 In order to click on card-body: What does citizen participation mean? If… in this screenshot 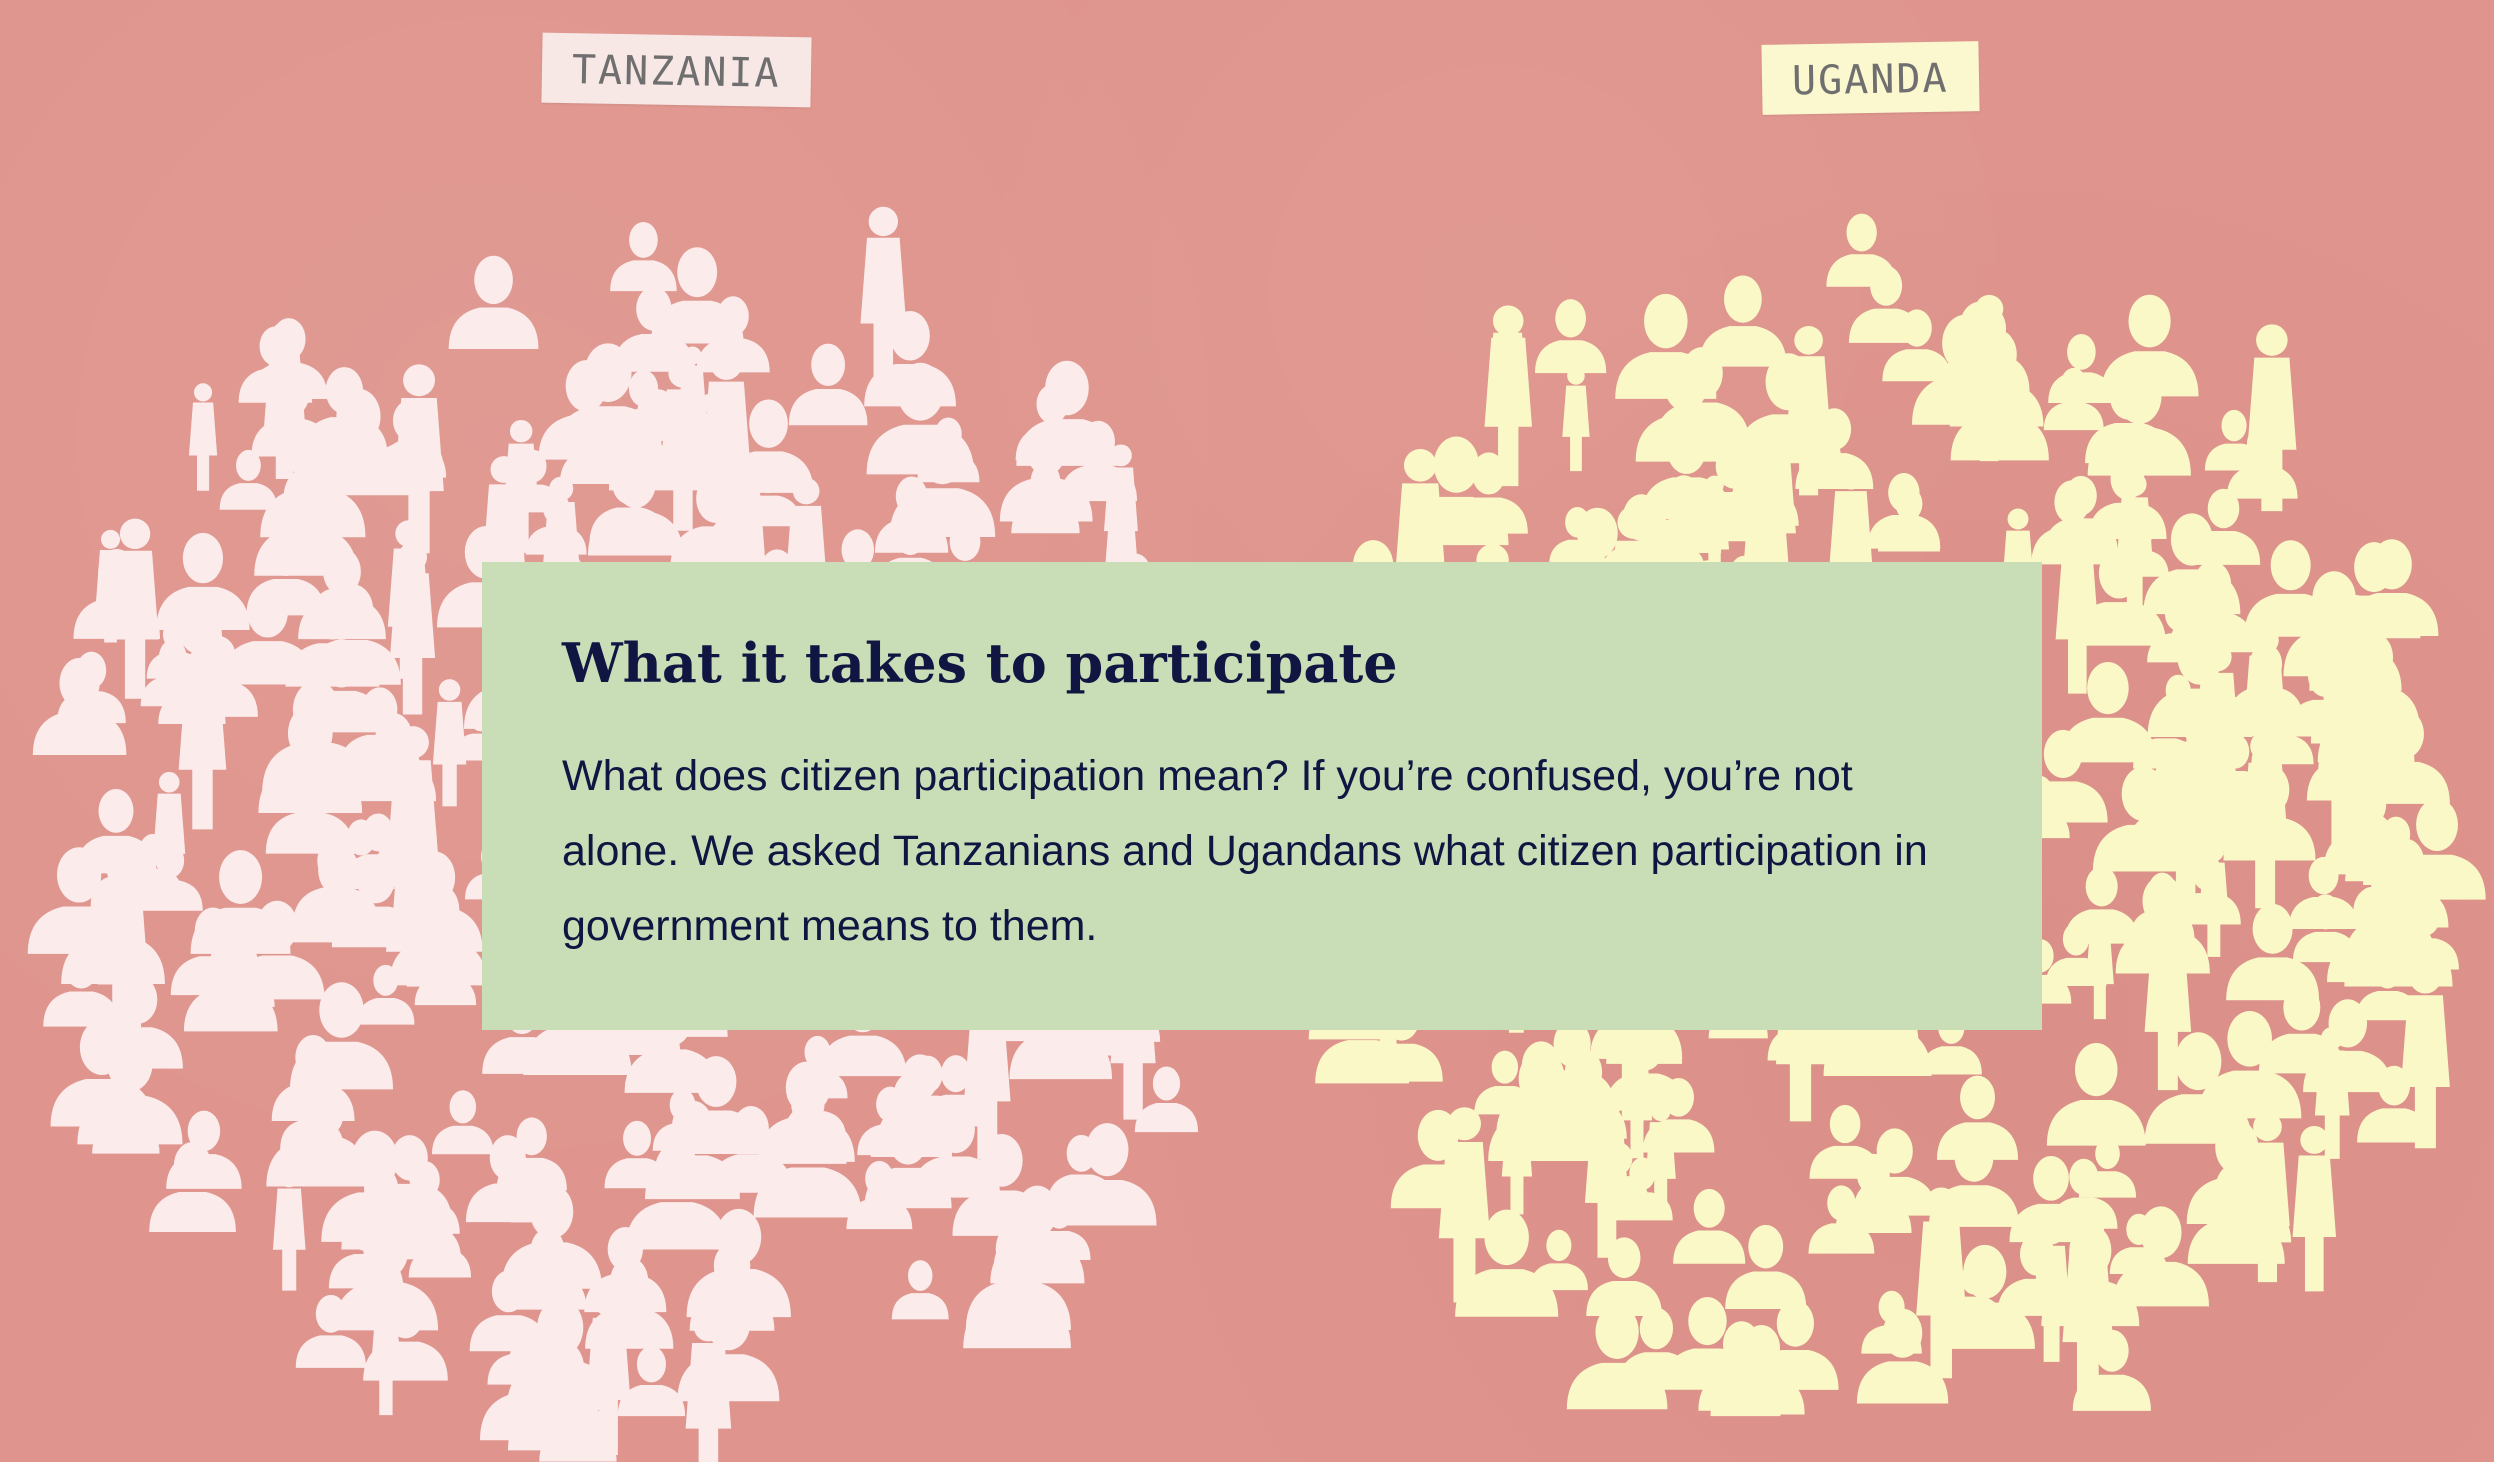, I will do `click(1245, 851)`.